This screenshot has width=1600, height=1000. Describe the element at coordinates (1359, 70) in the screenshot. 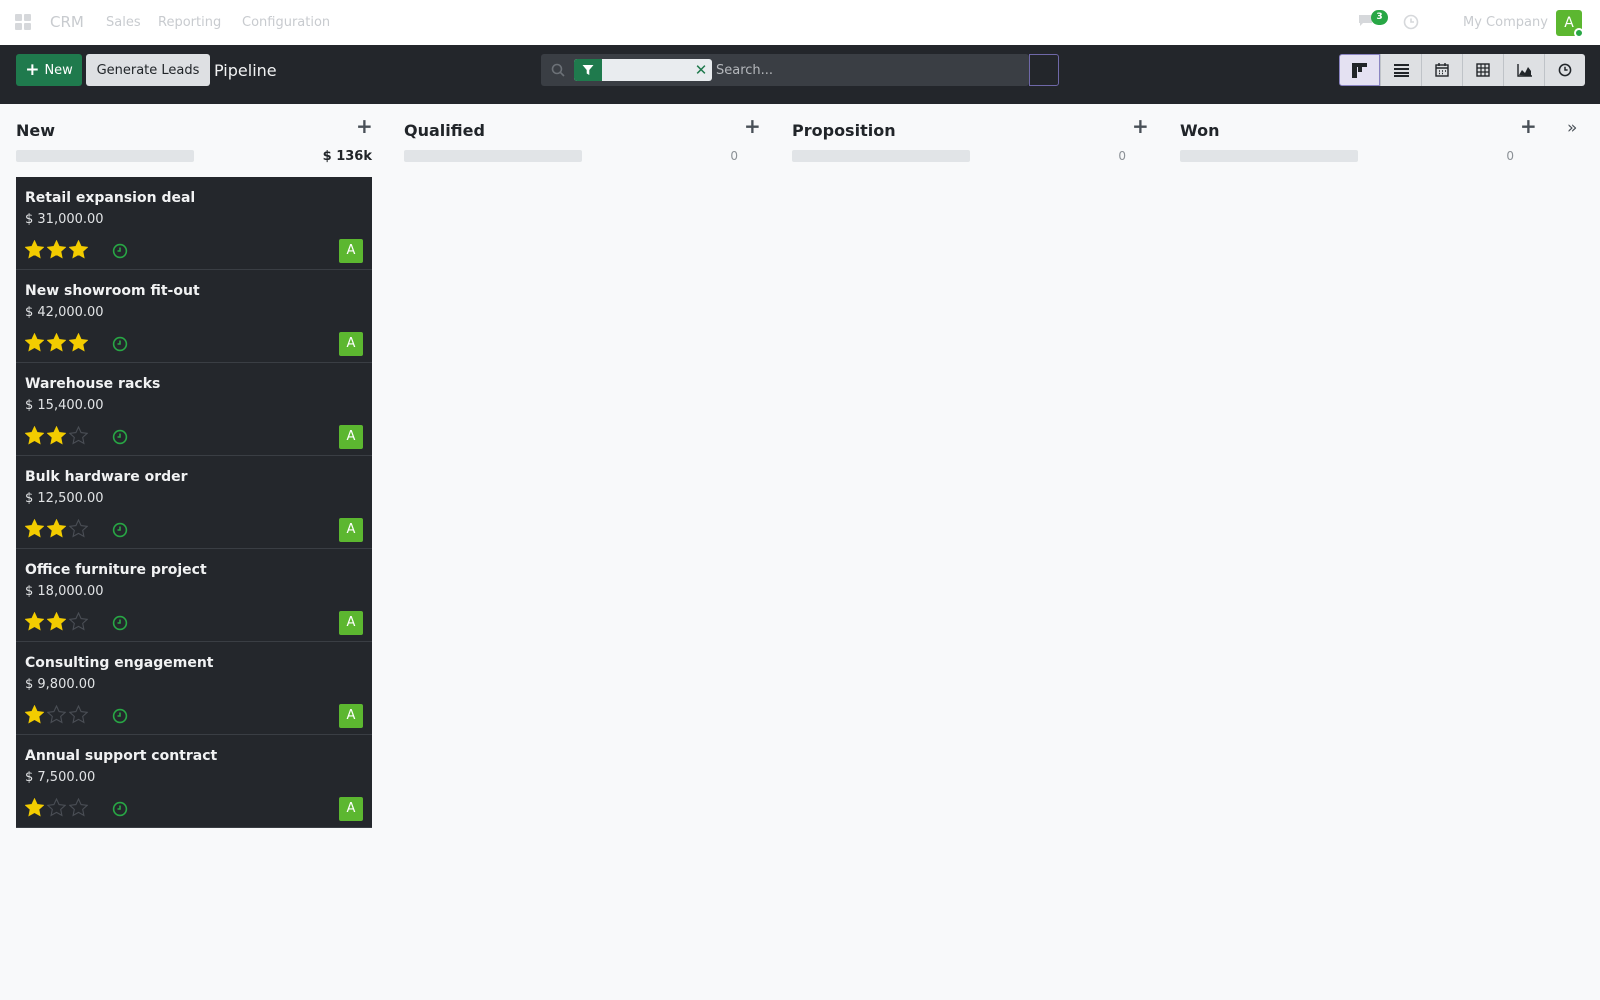

I see `kanban-view-button` at that location.